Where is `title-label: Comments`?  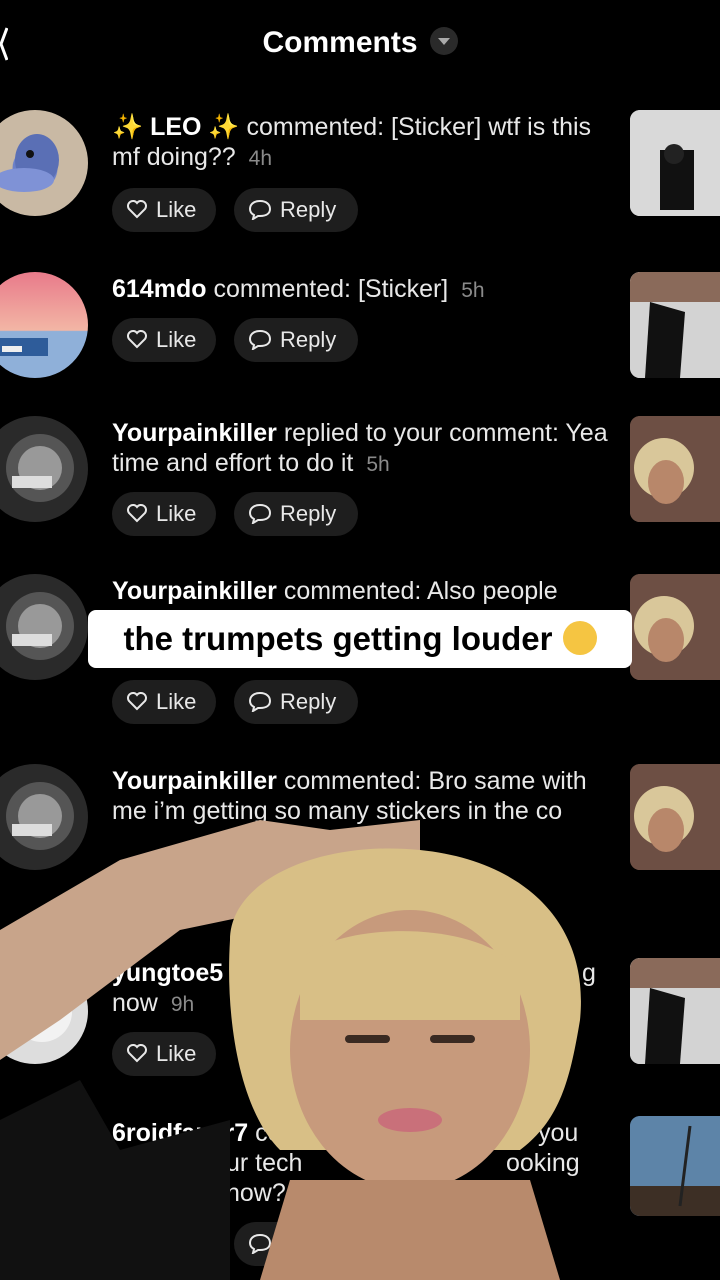
title-label: Comments is located at coordinates (340, 42).